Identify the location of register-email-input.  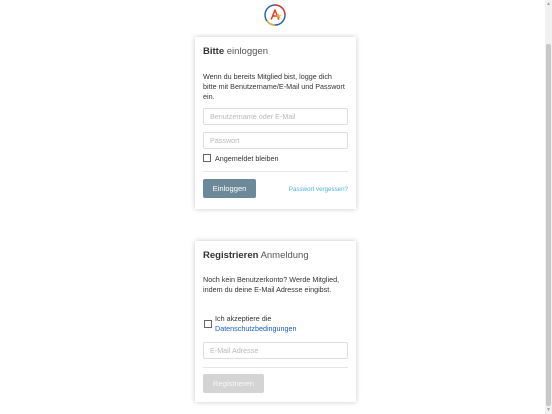
(275, 350).